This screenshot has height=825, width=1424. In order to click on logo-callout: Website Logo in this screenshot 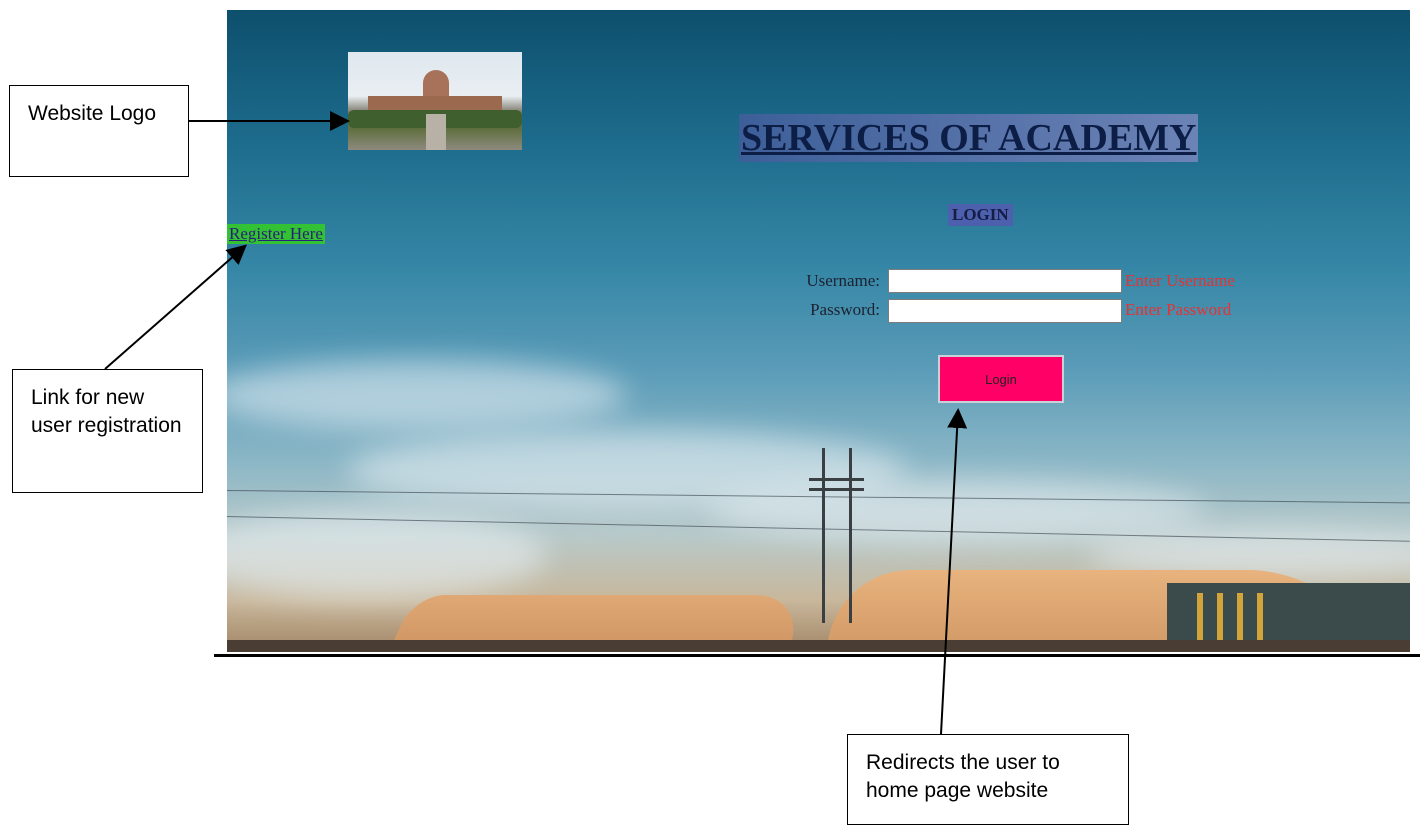, I will do `click(99, 131)`.